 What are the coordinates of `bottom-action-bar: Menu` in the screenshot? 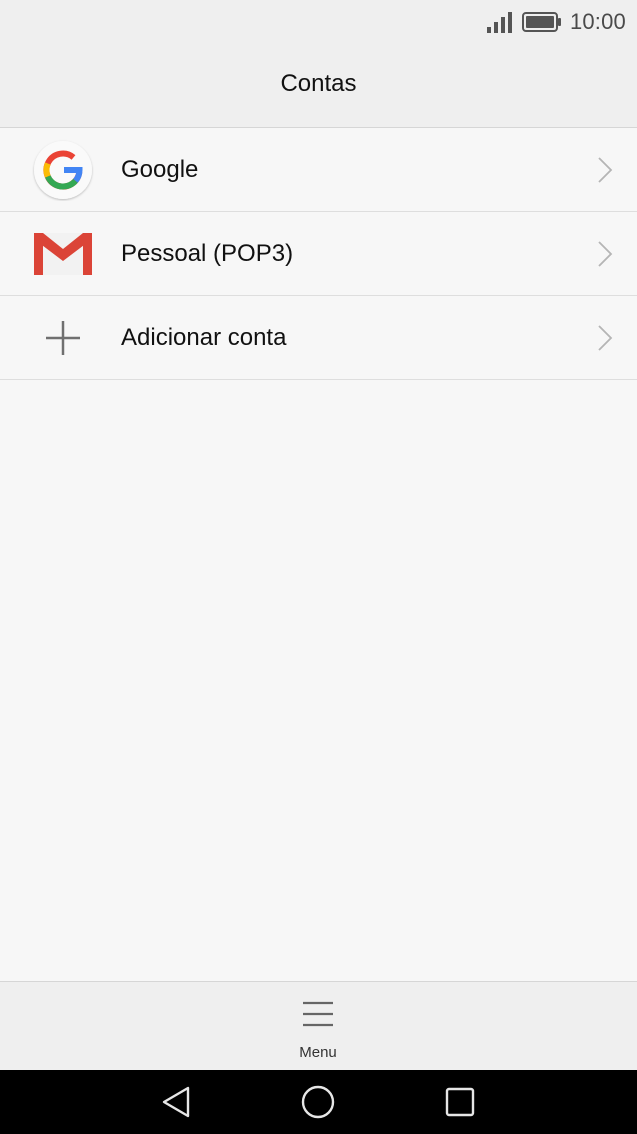 It's located at (318, 1026).